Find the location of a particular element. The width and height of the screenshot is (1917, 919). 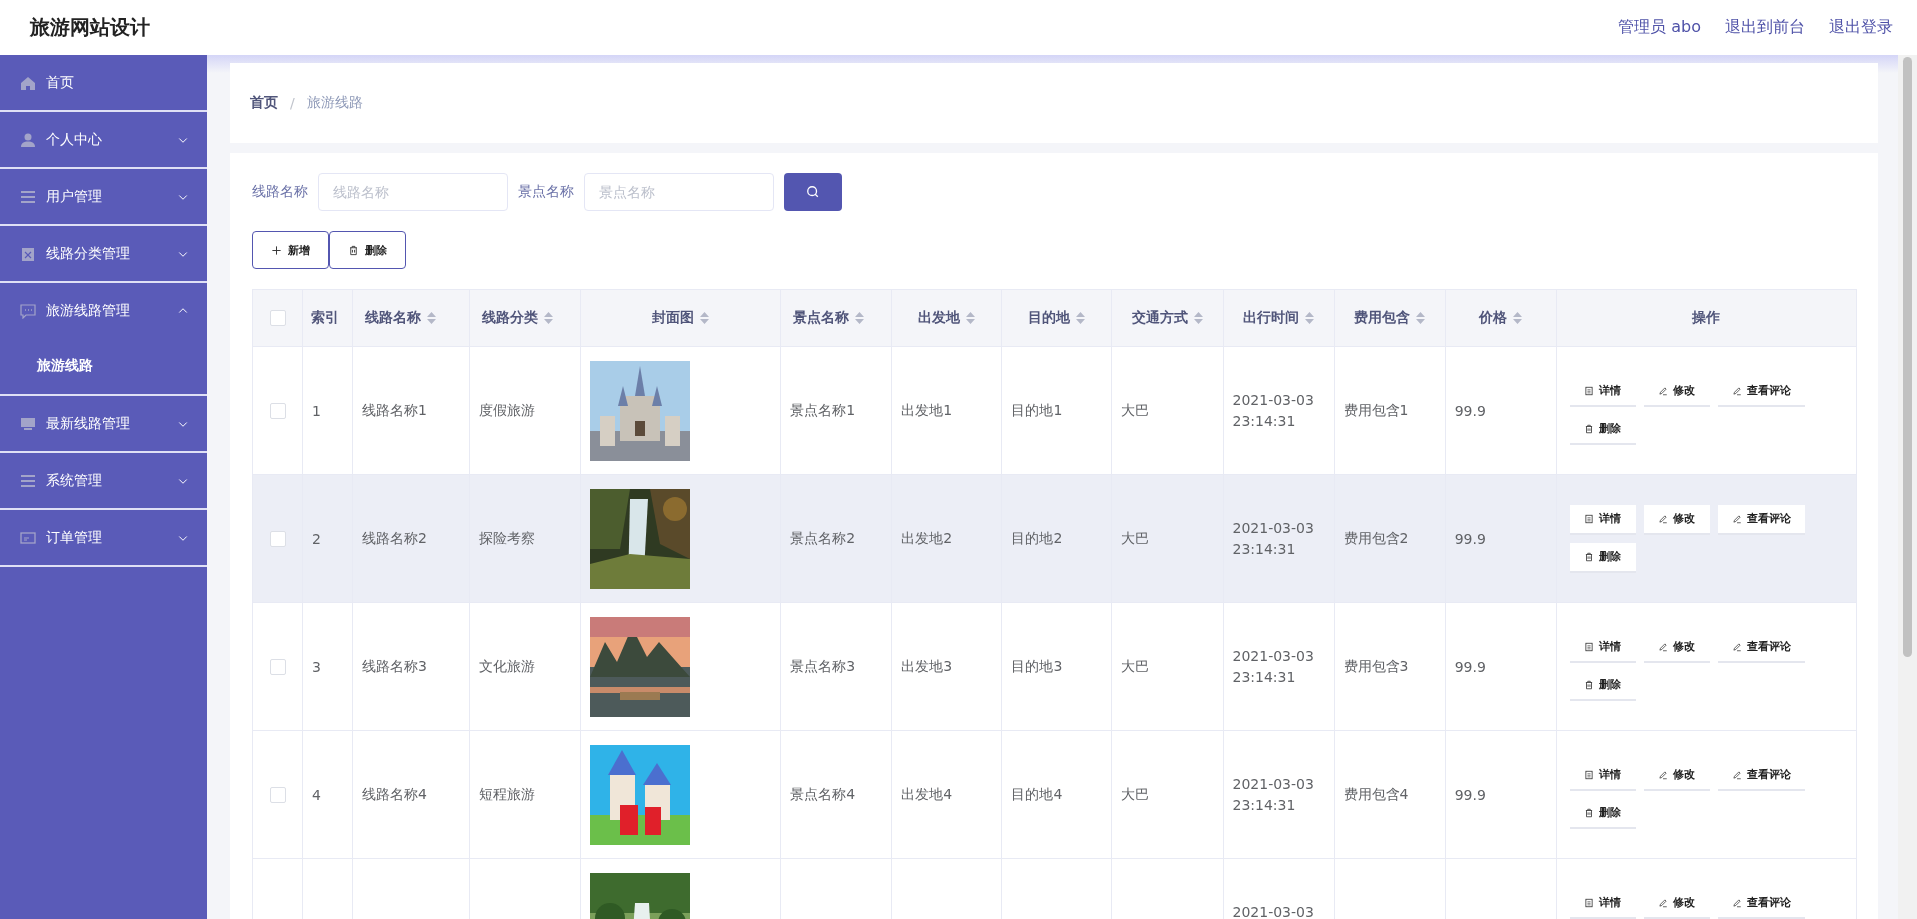

sidebar-item: 旅游线路管理 is located at coordinates (103, 310).